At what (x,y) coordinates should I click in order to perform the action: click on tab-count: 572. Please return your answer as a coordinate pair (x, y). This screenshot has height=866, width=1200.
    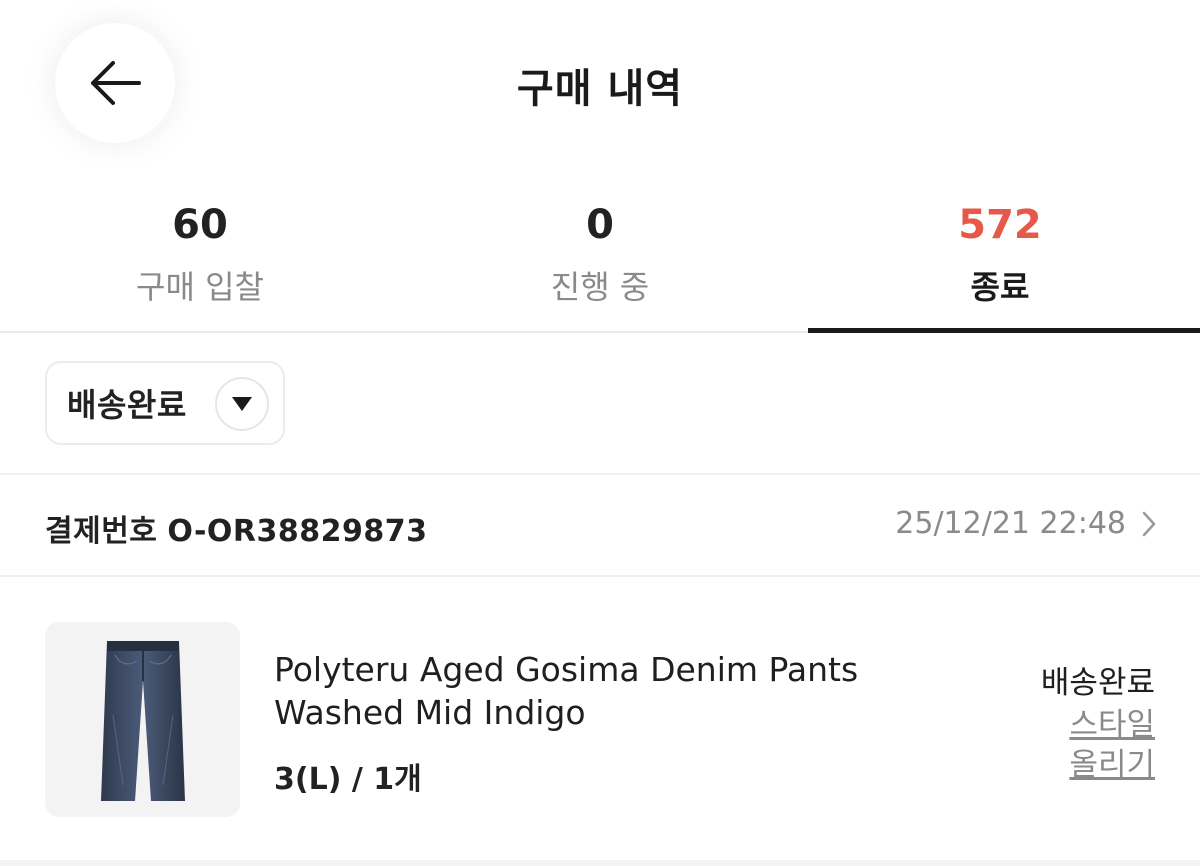
    Looking at the image, I should click on (1000, 225).